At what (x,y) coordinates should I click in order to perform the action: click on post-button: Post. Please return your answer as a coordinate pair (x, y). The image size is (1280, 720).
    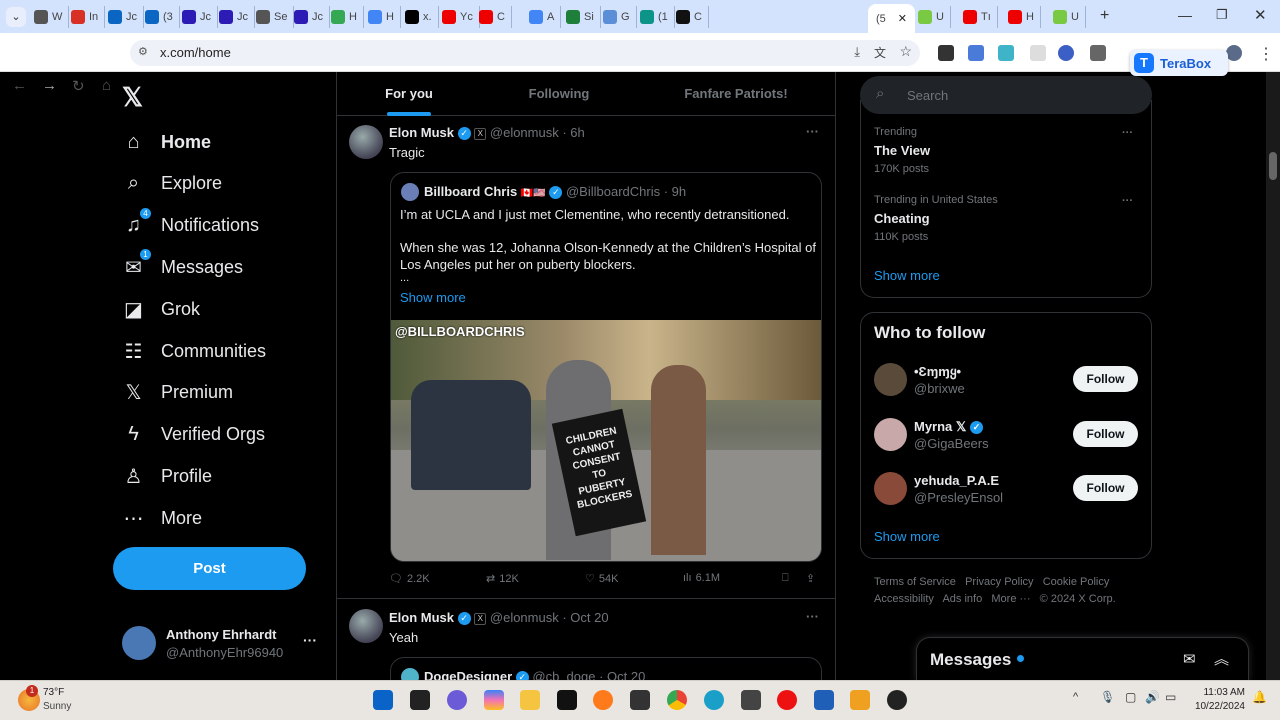
    Looking at the image, I should click on (209, 568).